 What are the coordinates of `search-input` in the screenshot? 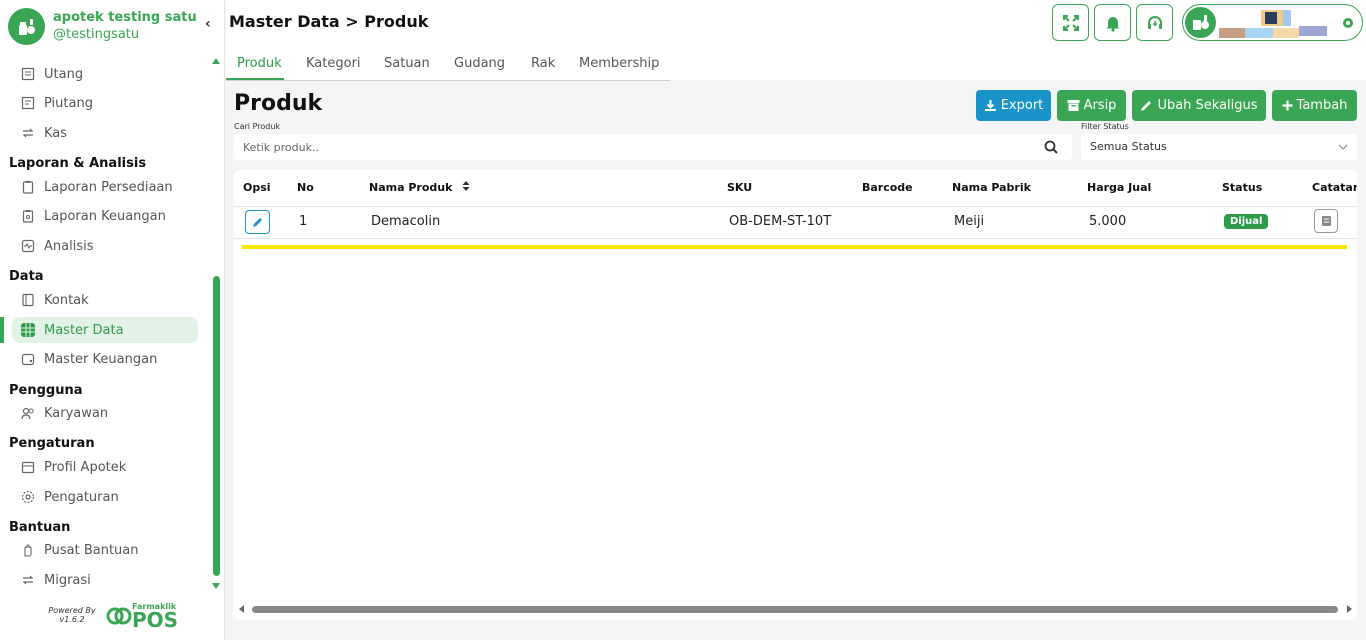 It's located at (624, 147).